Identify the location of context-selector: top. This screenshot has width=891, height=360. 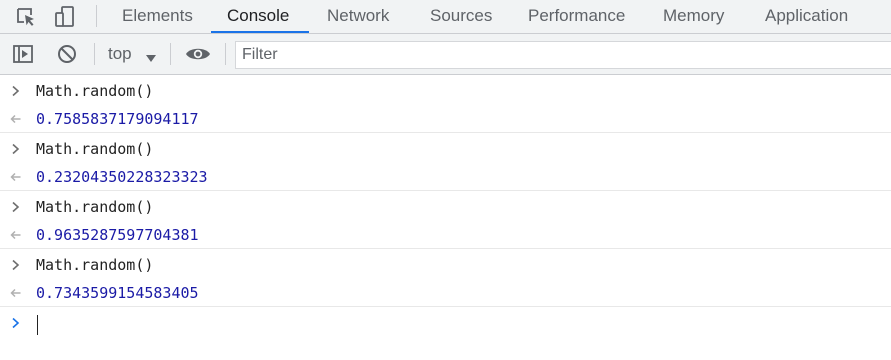
(120, 54).